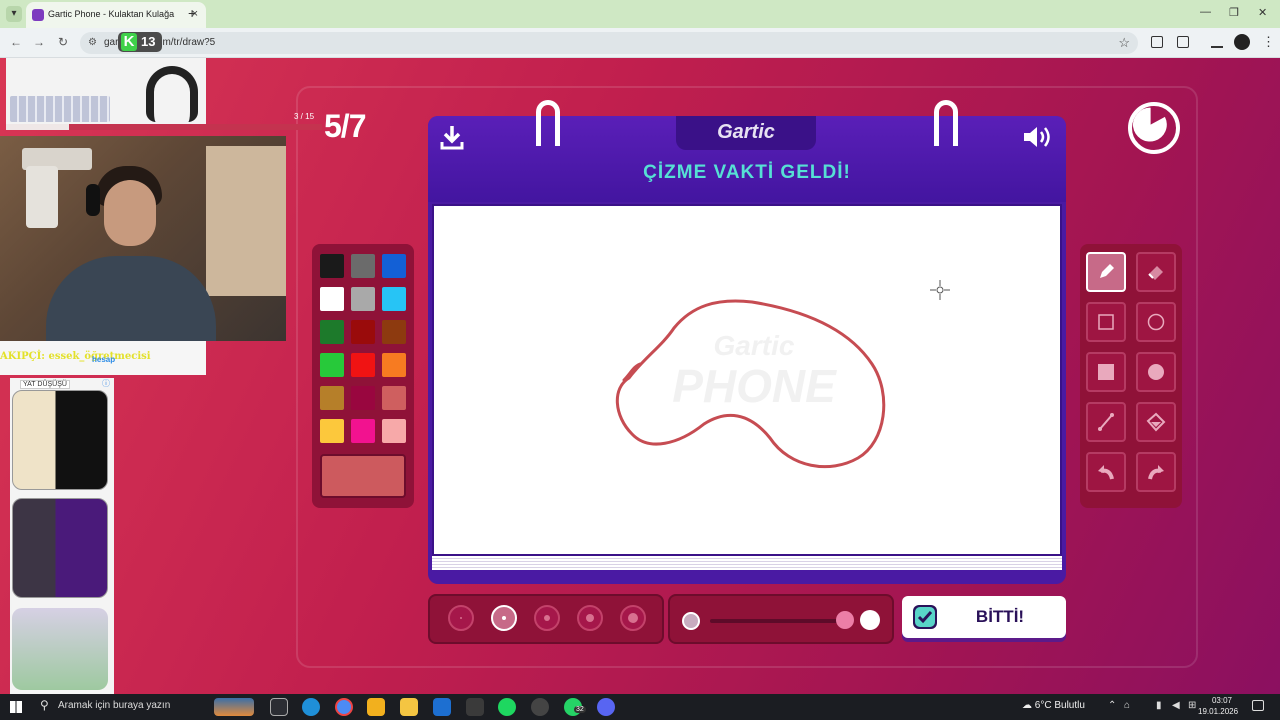 The image size is (1280, 720). Describe the element at coordinates (1205, 12) in the screenshot. I see `minimize-button: —` at that location.